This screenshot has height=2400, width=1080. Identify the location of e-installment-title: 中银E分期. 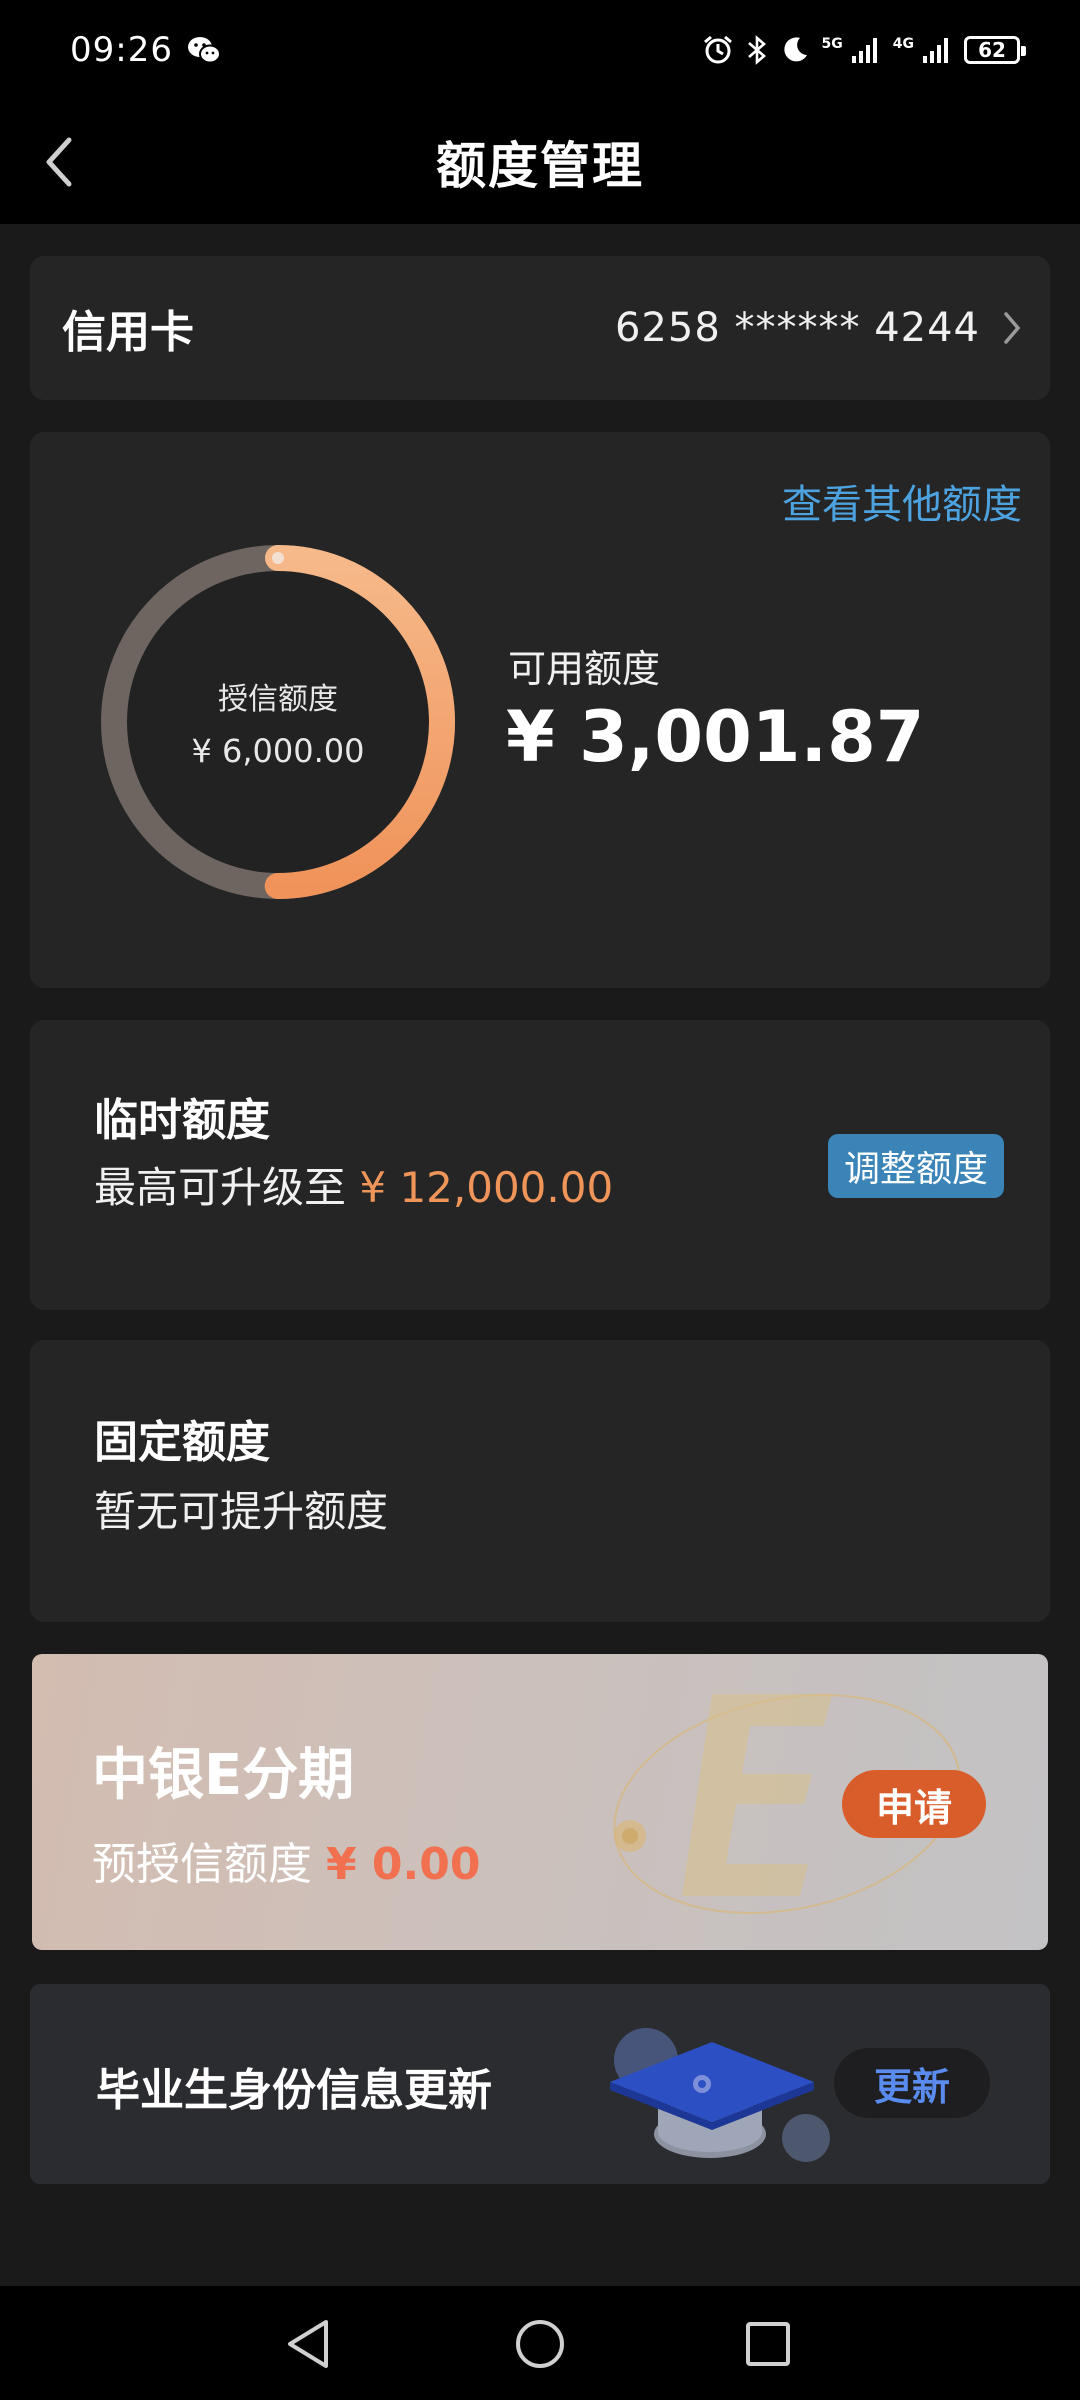
(223, 1775).